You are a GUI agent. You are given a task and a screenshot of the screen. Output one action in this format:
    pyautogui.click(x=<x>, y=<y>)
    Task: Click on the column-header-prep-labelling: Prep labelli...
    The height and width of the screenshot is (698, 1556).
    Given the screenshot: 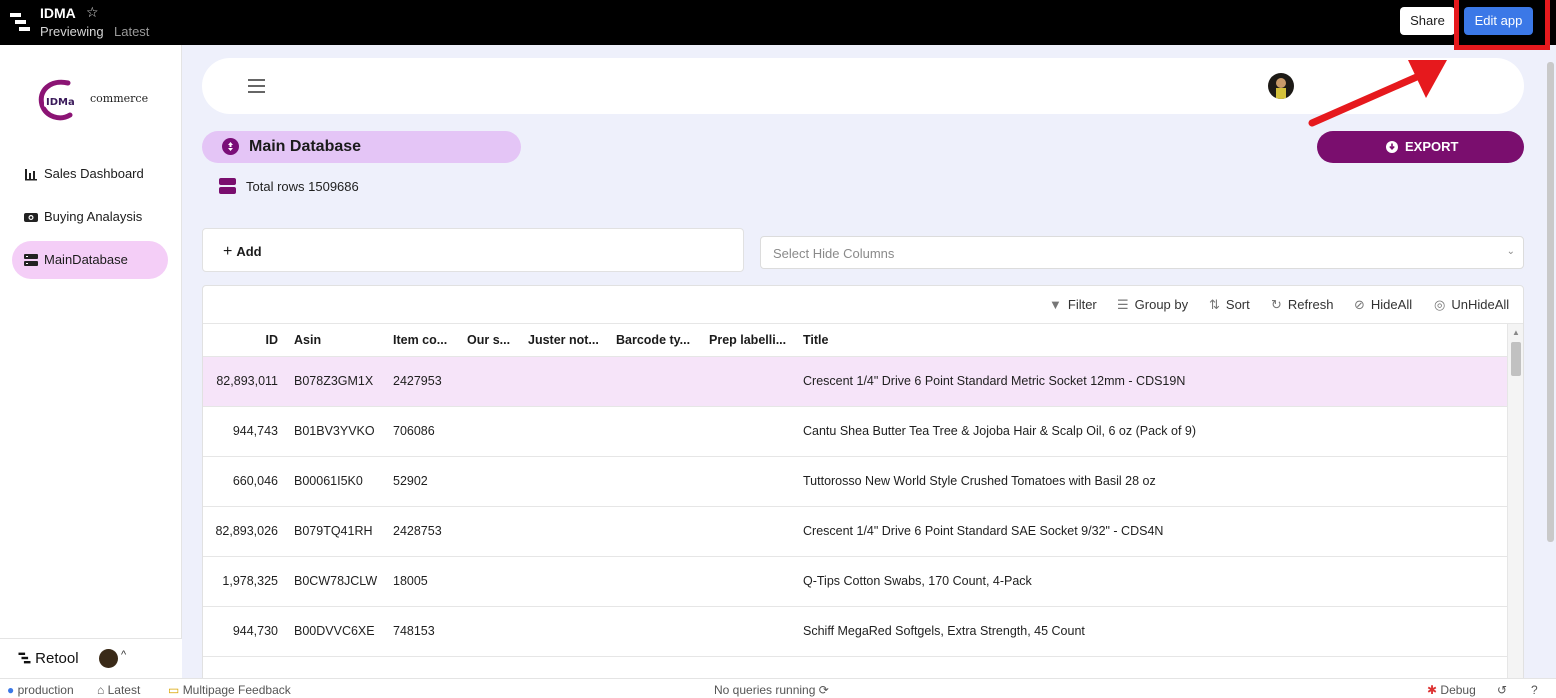 What is the action you would take?
    pyautogui.click(x=751, y=340)
    